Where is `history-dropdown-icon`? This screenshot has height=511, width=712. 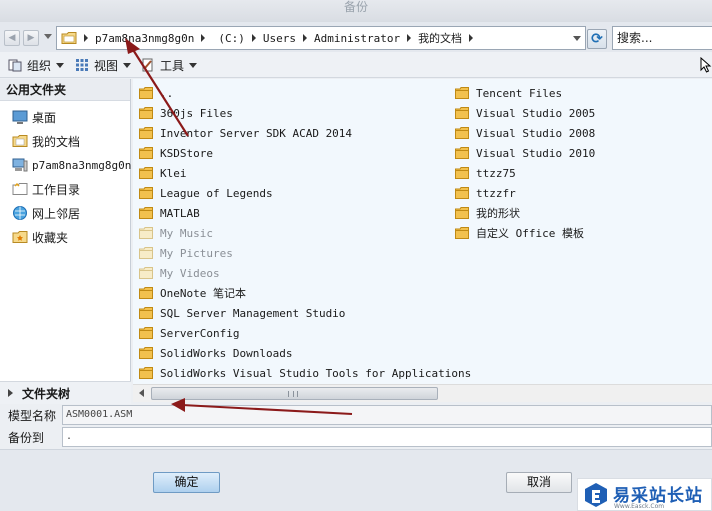
history-dropdown-icon is located at coordinates (48, 36).